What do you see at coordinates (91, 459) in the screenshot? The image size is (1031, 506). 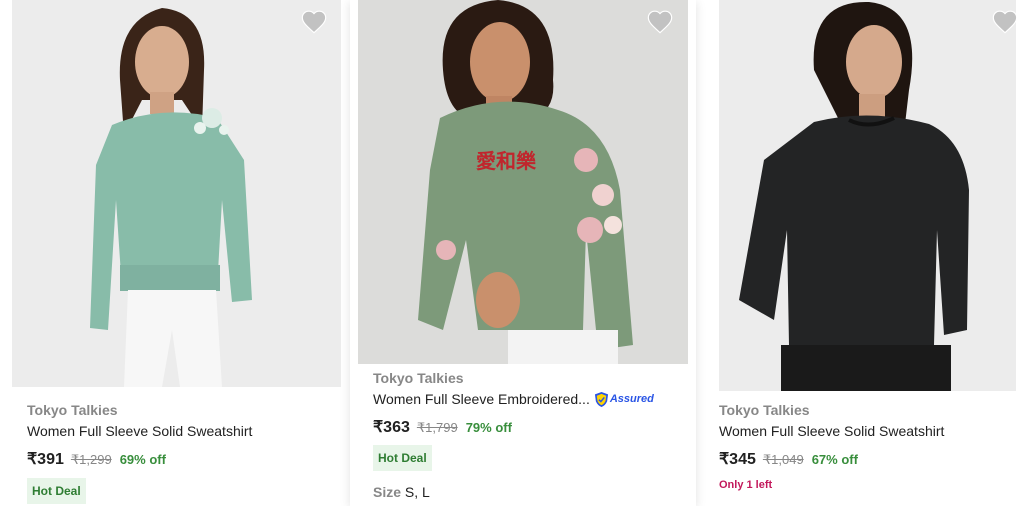 I see `original-price: ₹1,299` at bounding box center [91, 459].